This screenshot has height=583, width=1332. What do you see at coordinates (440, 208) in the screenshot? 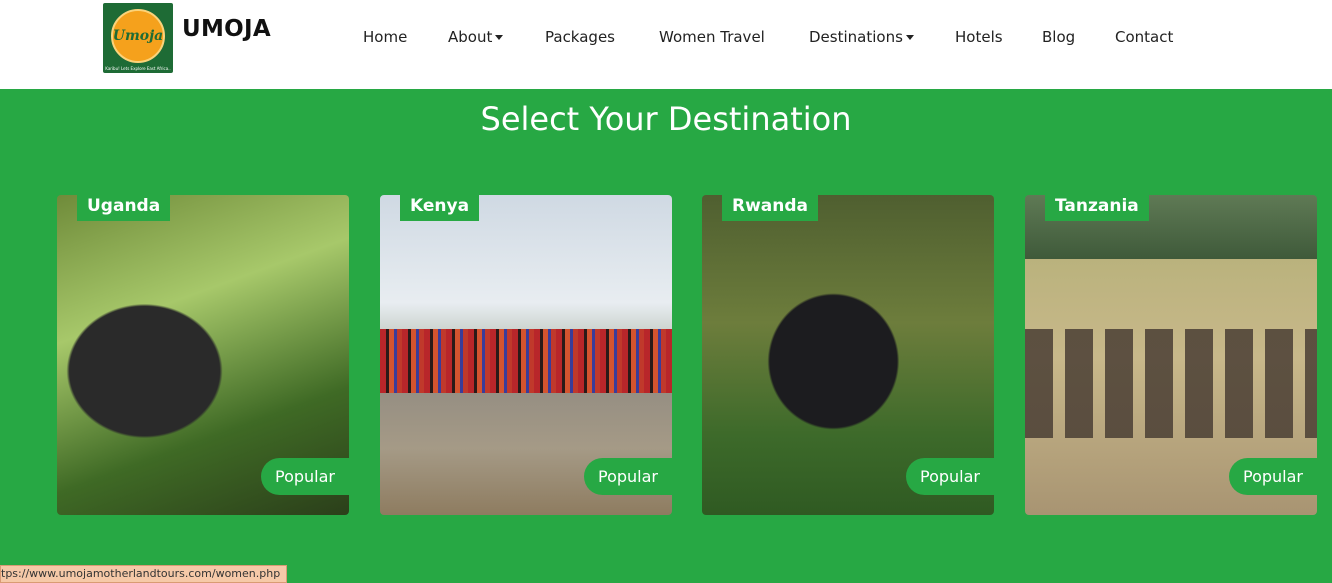
I see `destination-label: Kenya` at bounding box center [440, 208].